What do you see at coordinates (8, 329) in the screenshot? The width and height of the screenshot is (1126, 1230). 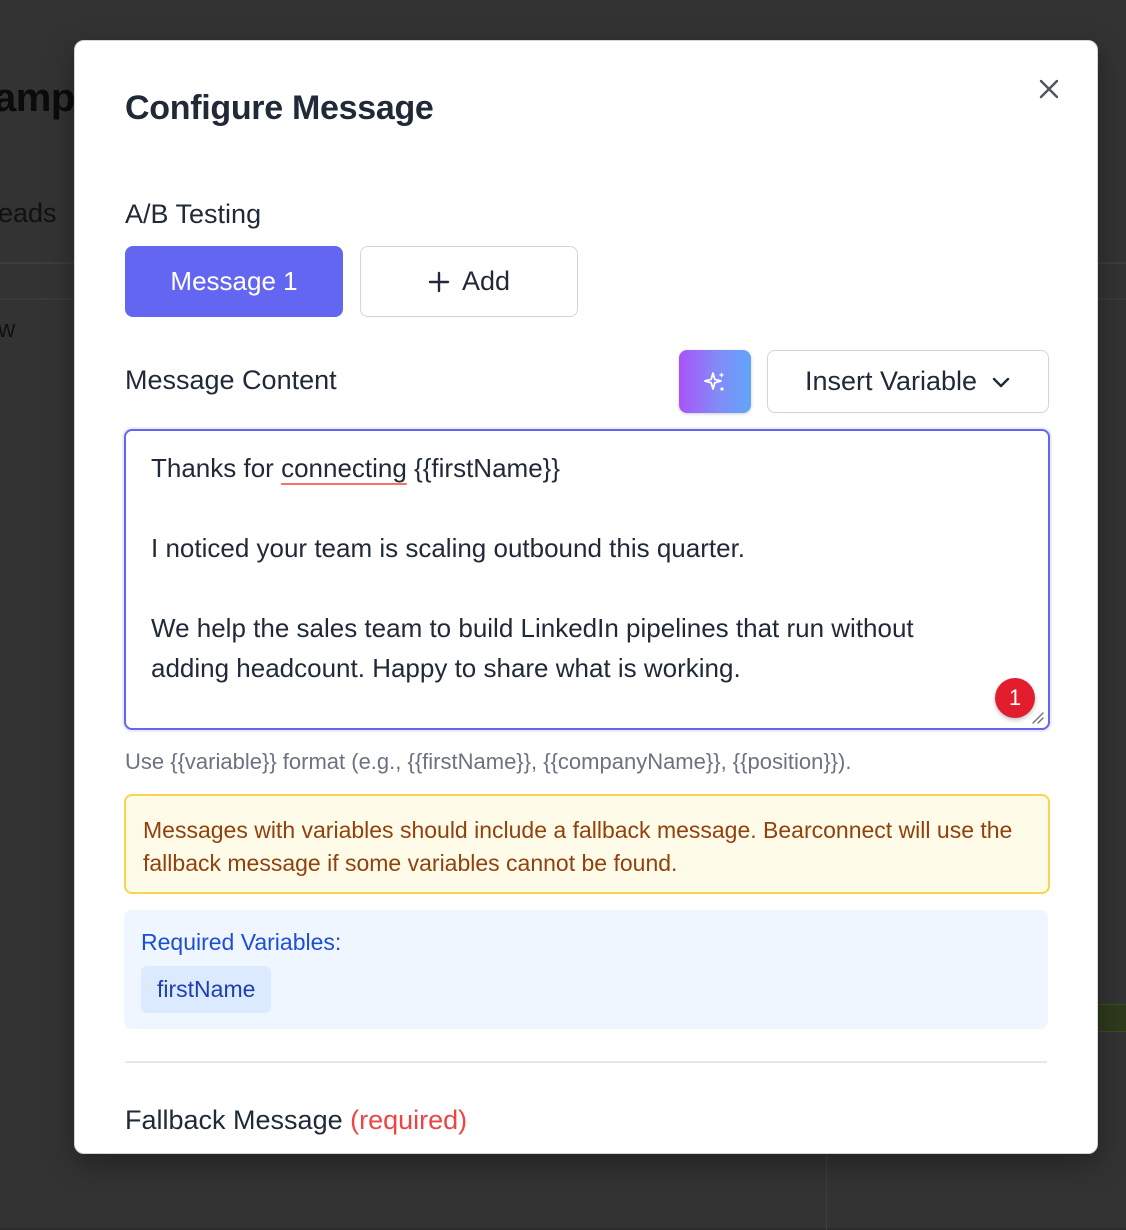 I see `background-row-text: w` at bounding box center [8, 329].